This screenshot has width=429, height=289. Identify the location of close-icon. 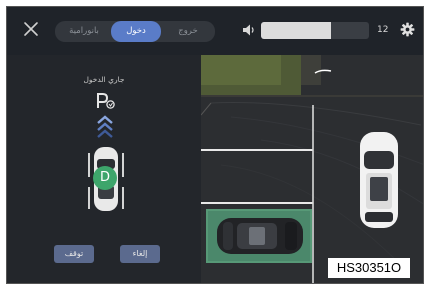
(31, 29).